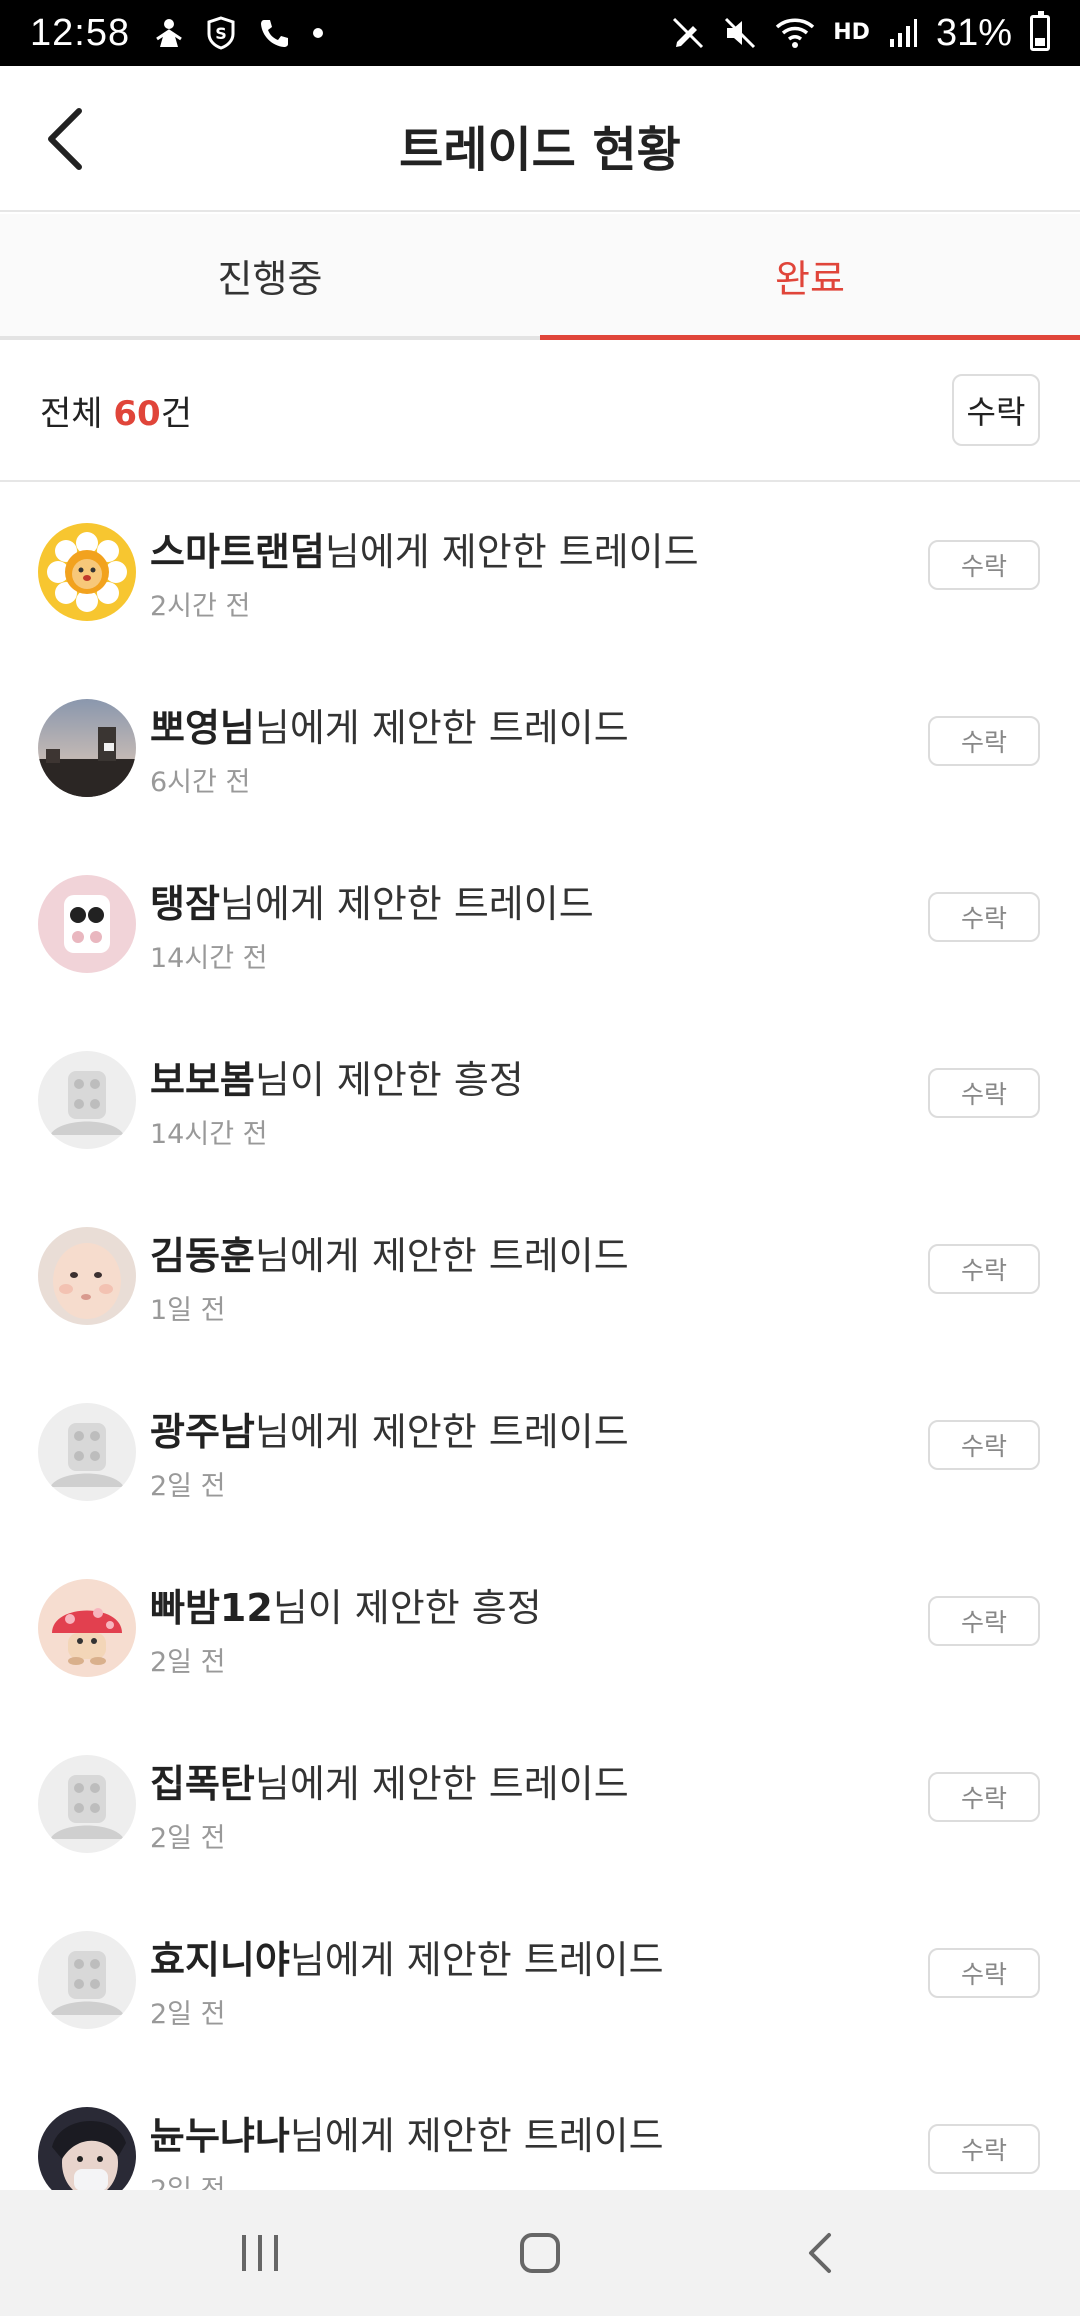  I want to click on page-title: 트레이드 현황, so click(540, 150).